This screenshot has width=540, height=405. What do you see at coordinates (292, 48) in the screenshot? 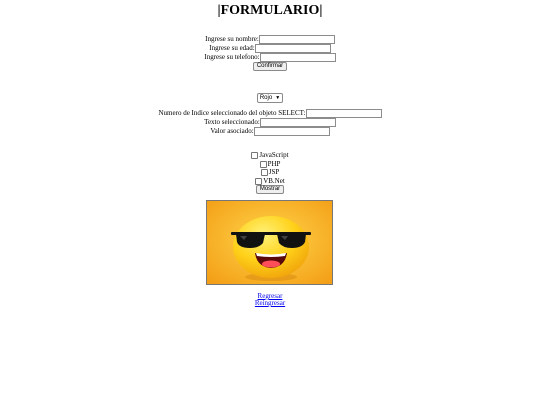
I see `age-input` at bounding box center [292, 48].